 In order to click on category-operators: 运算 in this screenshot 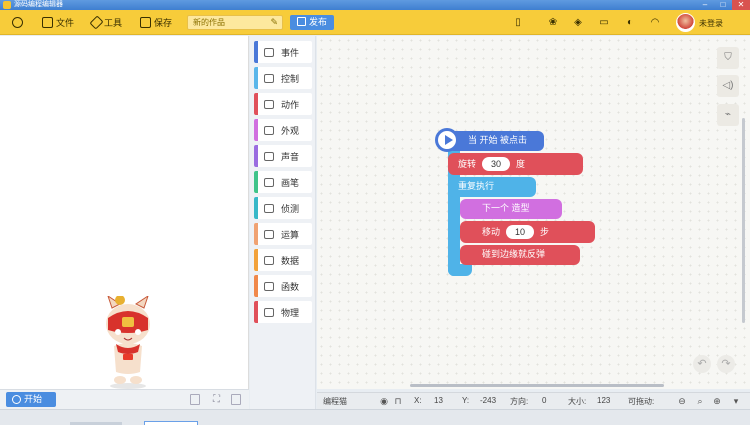, I will do `click(283, 234)`.